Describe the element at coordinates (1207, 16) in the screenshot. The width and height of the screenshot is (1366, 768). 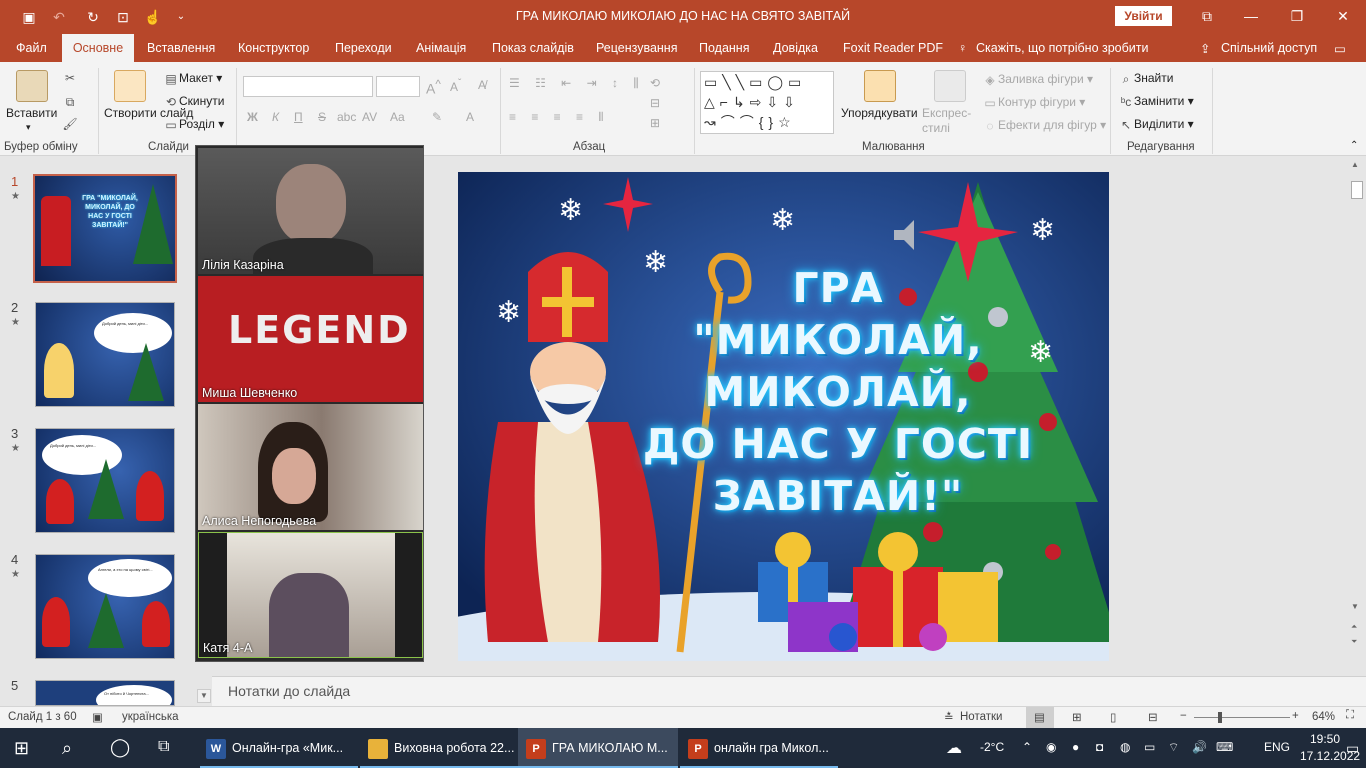
I see `ribbon-display-icon: ⧉` at that location.